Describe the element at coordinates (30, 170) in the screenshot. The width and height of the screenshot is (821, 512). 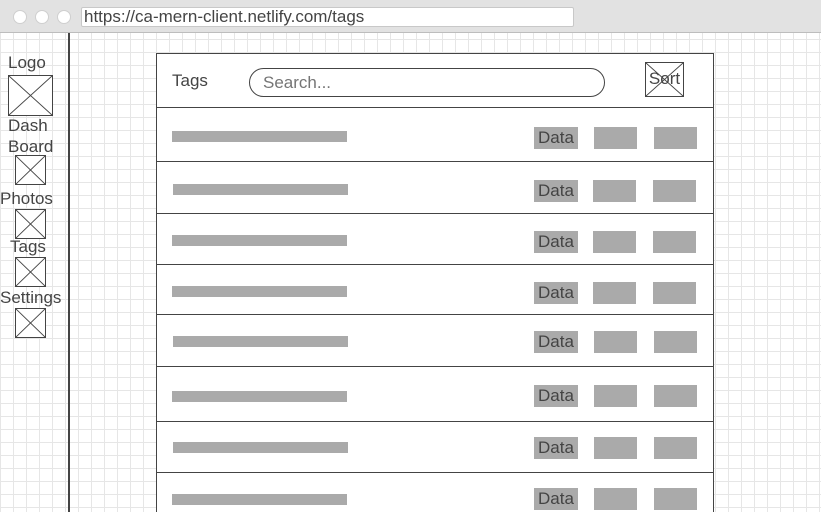
I see `dashboard-icon` at that location.